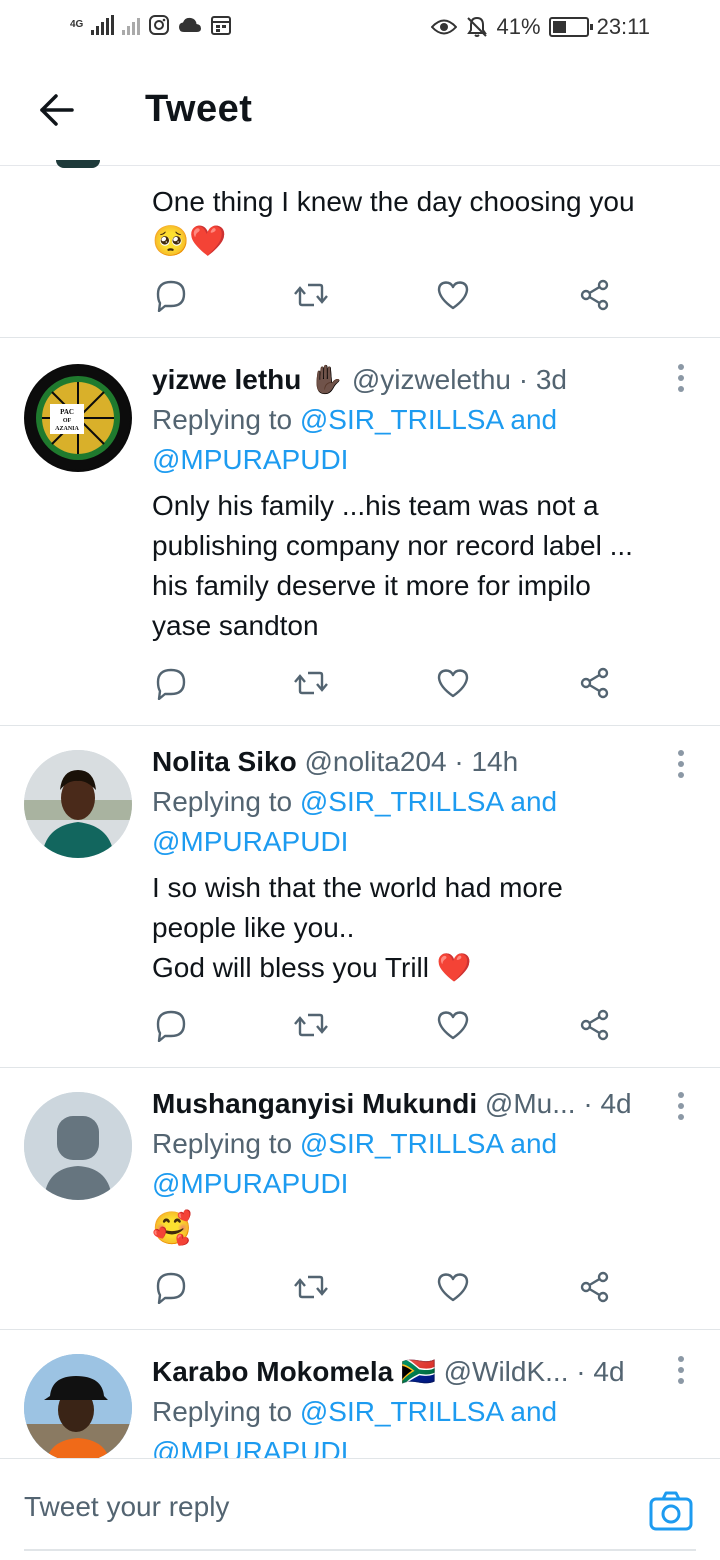  What do you see at coordinates (360, 1509) in the screenshot?
I see `reply-composer: Tweet your reply` at bounding box center [360, 1509].